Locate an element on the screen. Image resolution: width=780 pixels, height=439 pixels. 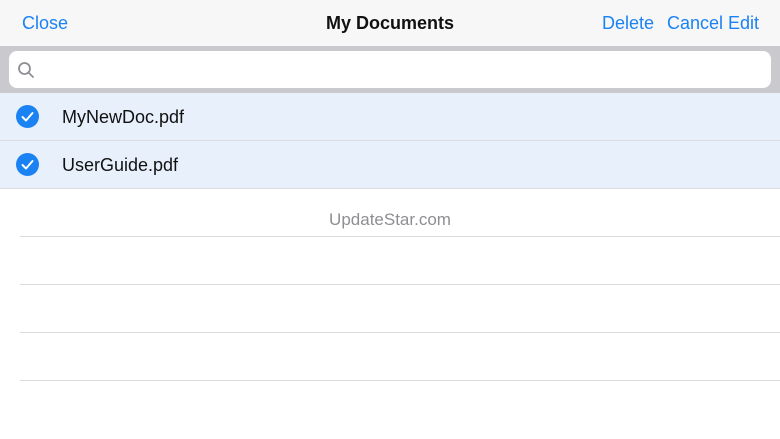
close-button: Close is located at coordinates (45, 23).